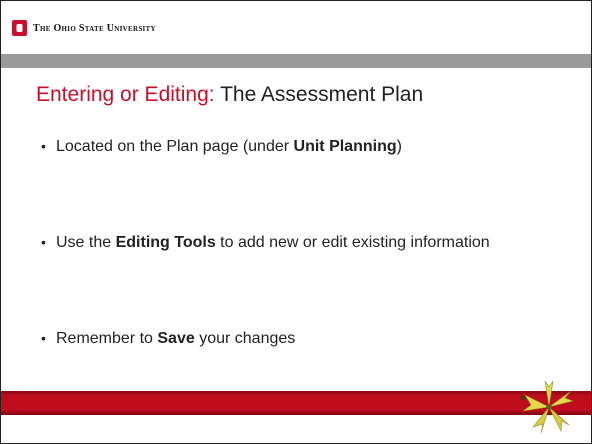 Image resolution: width=592 pixels, height=444 pixels. Describe the element at coordinates (296, 61) in the screenshot. I see `header-divider-band` at that location.